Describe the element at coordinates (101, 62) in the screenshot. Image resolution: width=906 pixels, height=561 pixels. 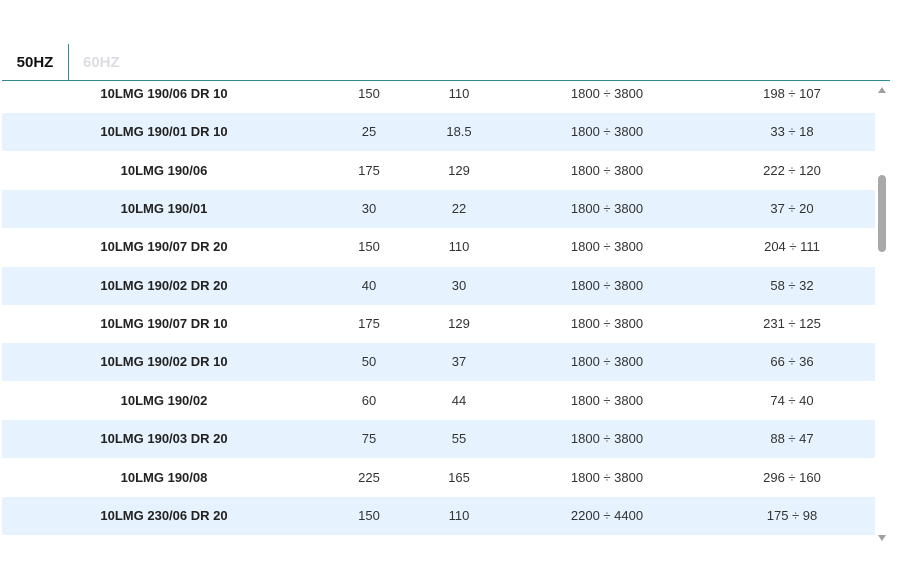
I see `tab-60hz: 60HZ` at that location.